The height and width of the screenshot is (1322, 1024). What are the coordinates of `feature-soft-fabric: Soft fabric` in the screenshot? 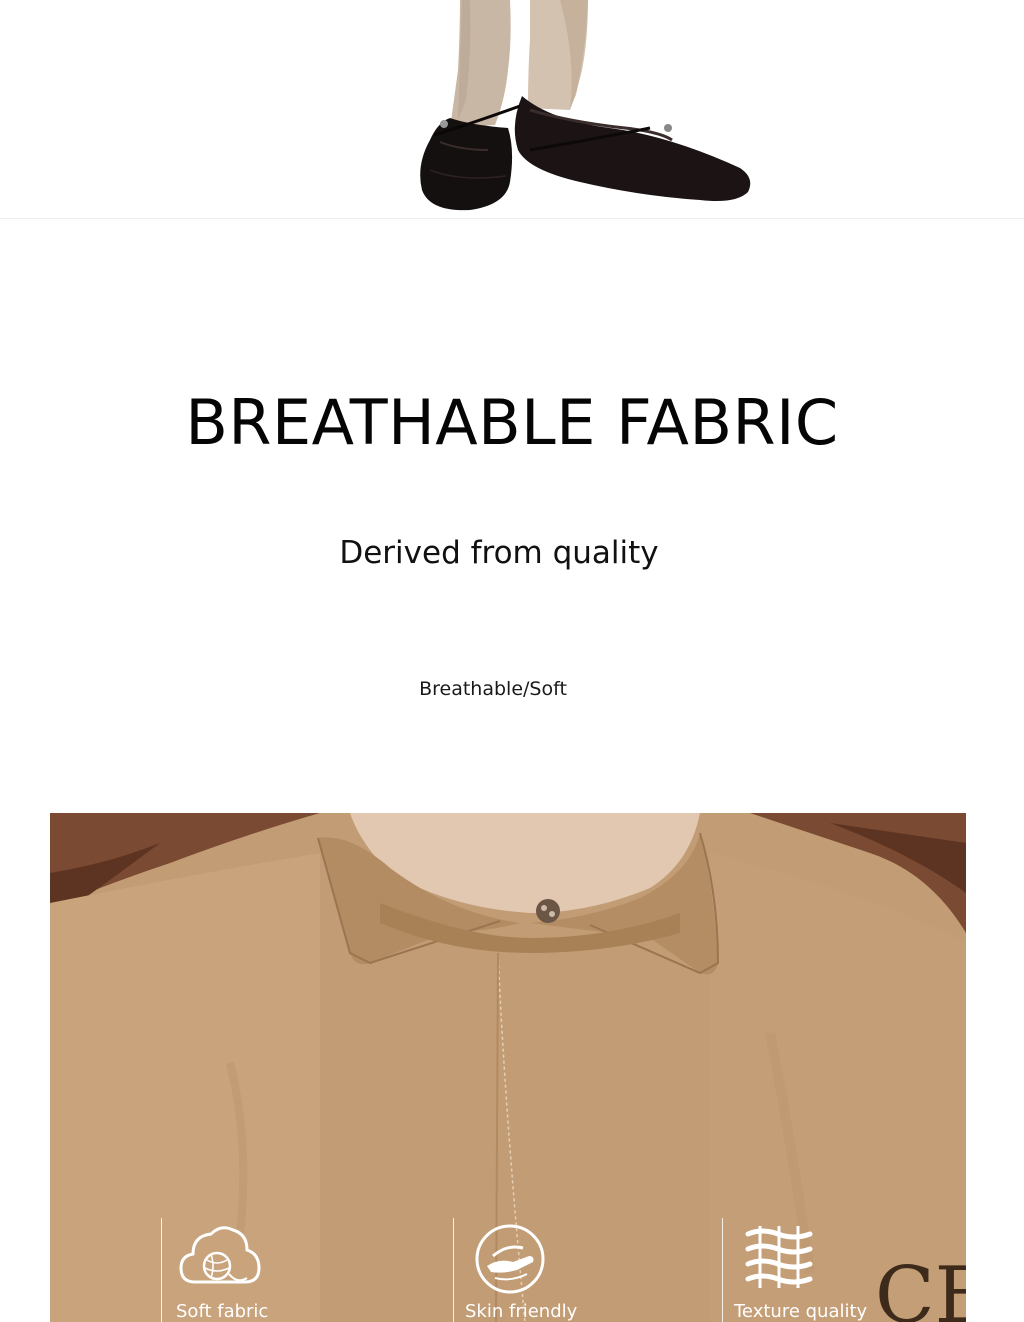 It's located at (261, 1270).